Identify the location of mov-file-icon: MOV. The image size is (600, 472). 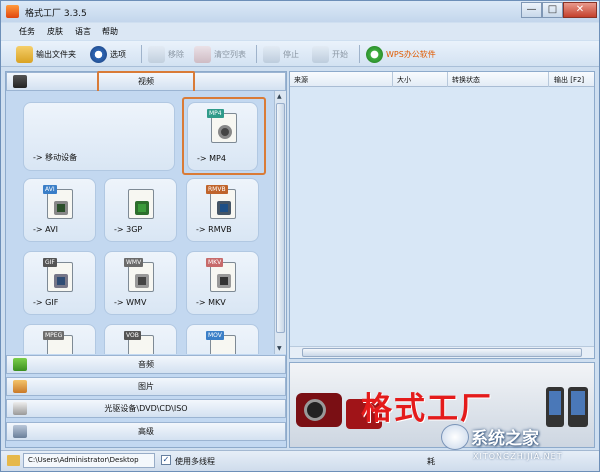
(221, 342).